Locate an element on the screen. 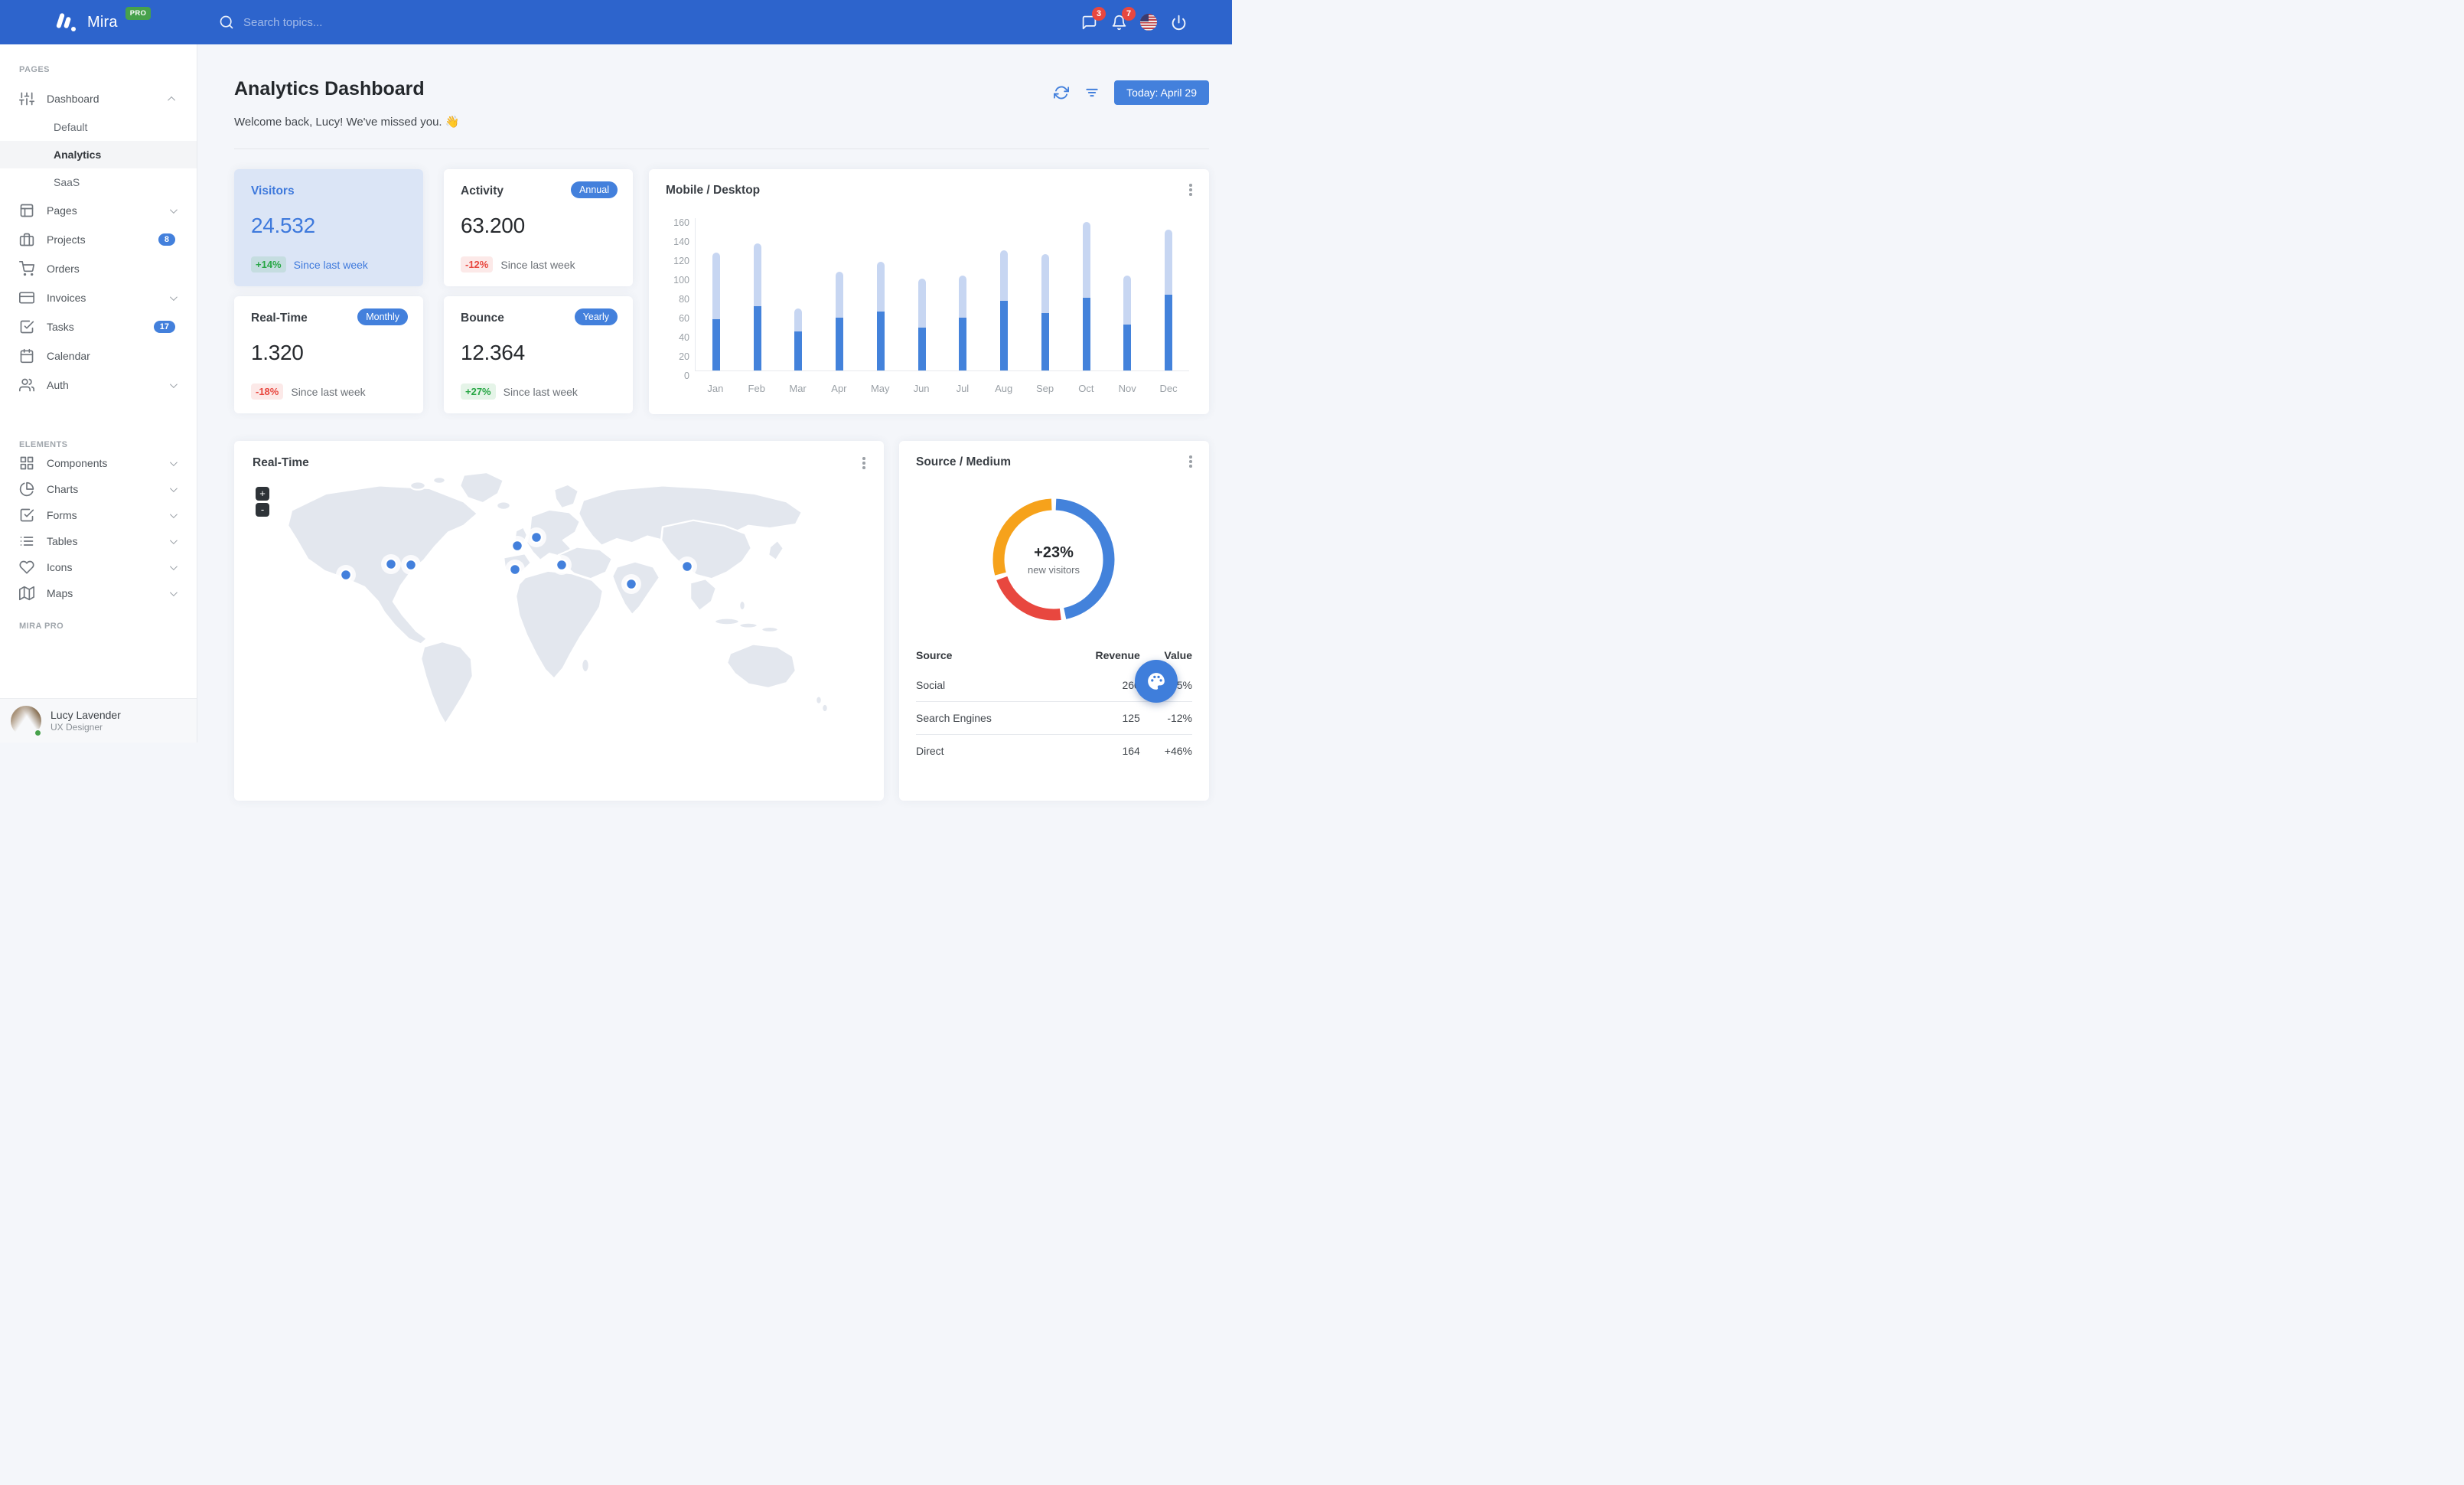  bar-apr is located at coordinates (840, 294).